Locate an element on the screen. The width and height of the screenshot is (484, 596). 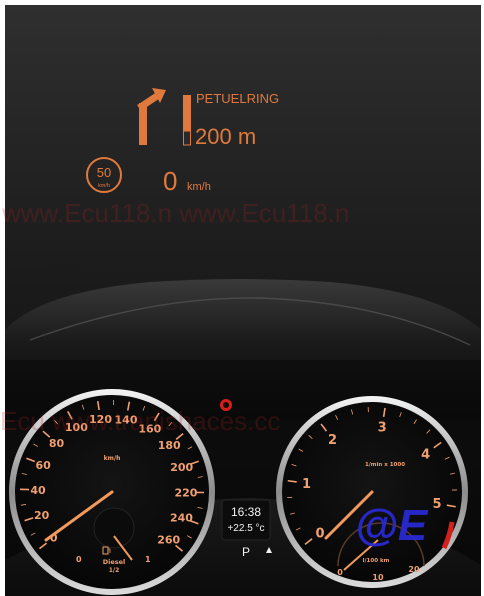
cluster-watermark: Ecu www.tranishaces.cc is located at coordinates (140, 421).